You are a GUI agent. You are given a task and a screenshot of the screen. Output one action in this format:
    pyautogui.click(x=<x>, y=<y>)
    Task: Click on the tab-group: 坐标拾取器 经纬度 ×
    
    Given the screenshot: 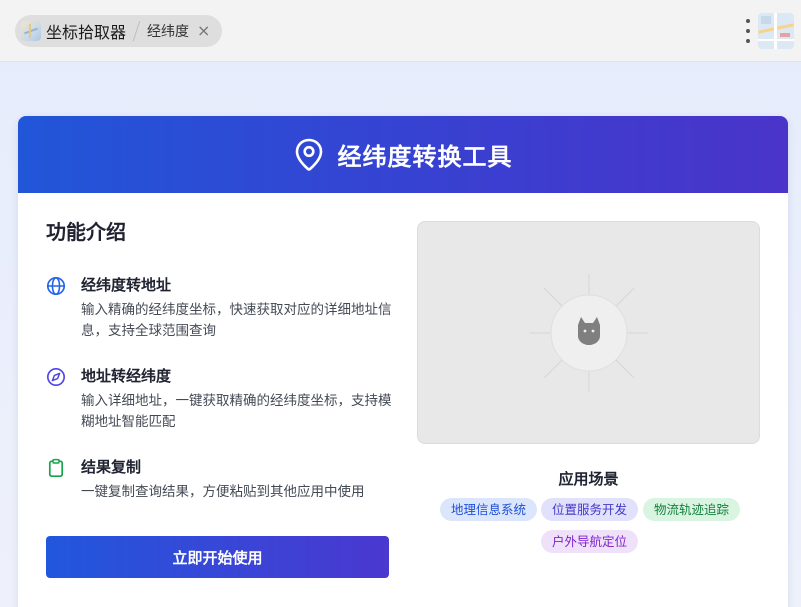 What is the action you would take?
    pyautogui.click(x=119, y=31)
    